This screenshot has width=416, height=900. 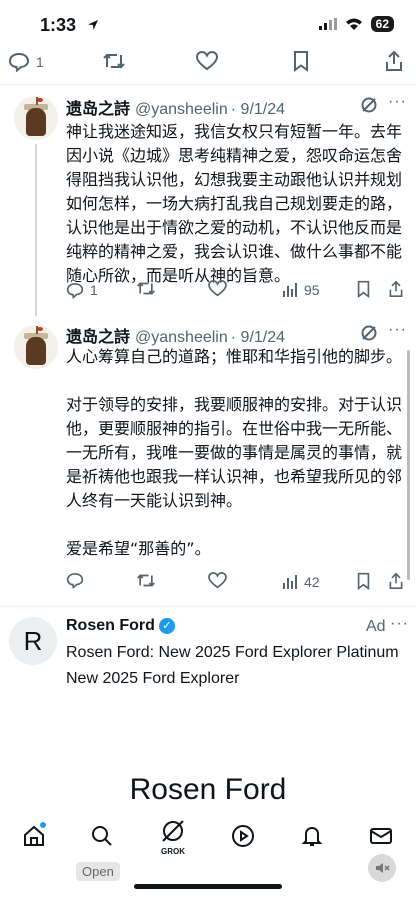 What do you see at coordinates (181, 110) in the screenshot?
I see `author-handle: @yansheelin` at bounding box center [181, 110].